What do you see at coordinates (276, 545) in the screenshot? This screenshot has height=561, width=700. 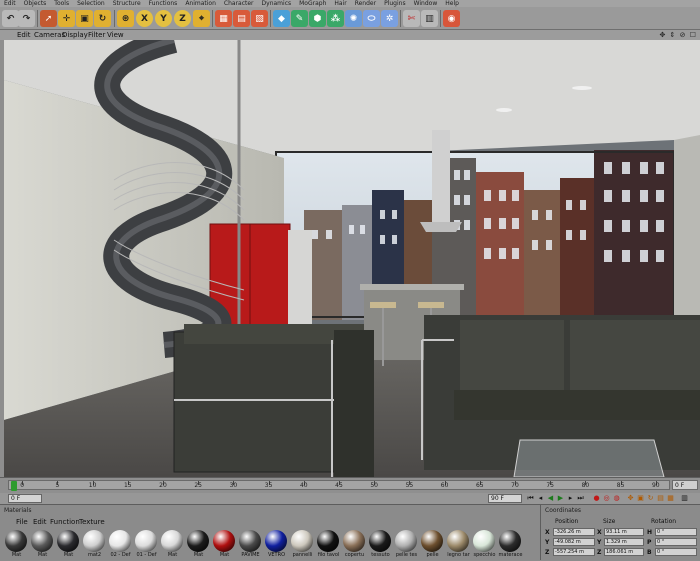 I see `material-swatch: VETRO` at bounding box center [276, 545].